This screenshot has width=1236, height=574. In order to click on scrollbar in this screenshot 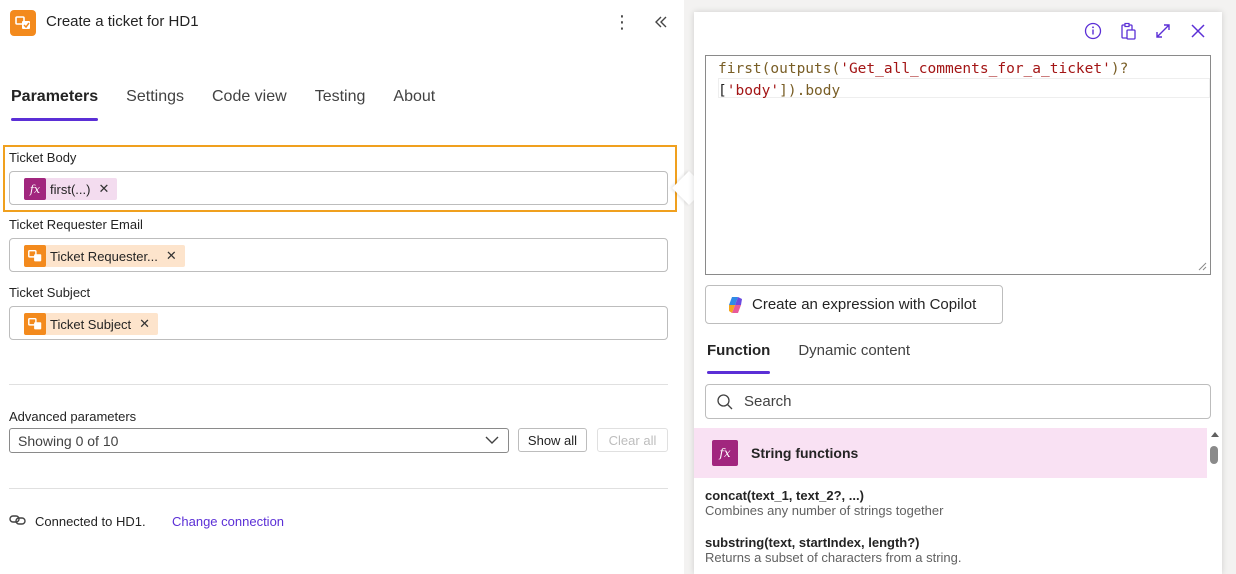, I will do `click(1214, 501)`.